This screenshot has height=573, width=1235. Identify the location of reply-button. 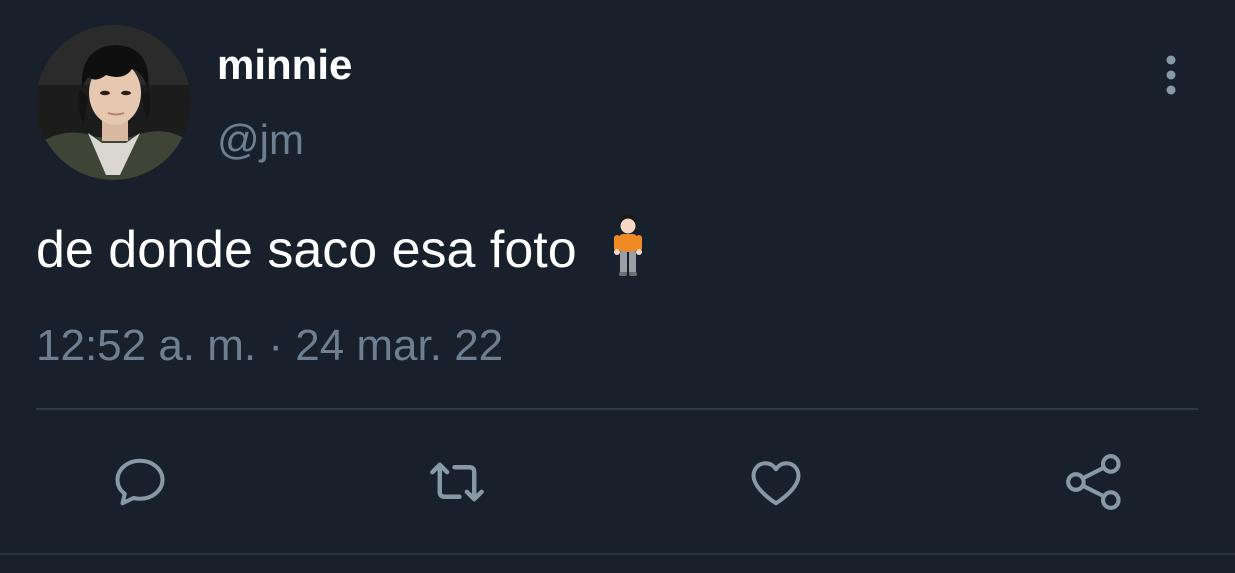
(140, 482).